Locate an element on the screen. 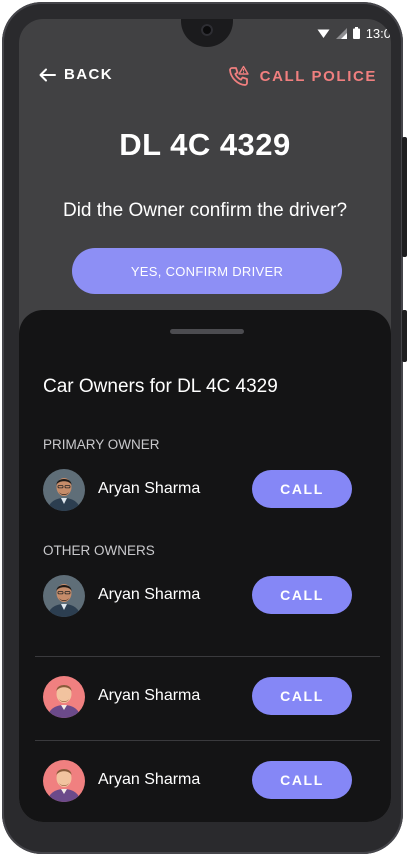 The width and height of the screenshot is (407, 858). arrow-left-icon is located at coordinates (47, 74).